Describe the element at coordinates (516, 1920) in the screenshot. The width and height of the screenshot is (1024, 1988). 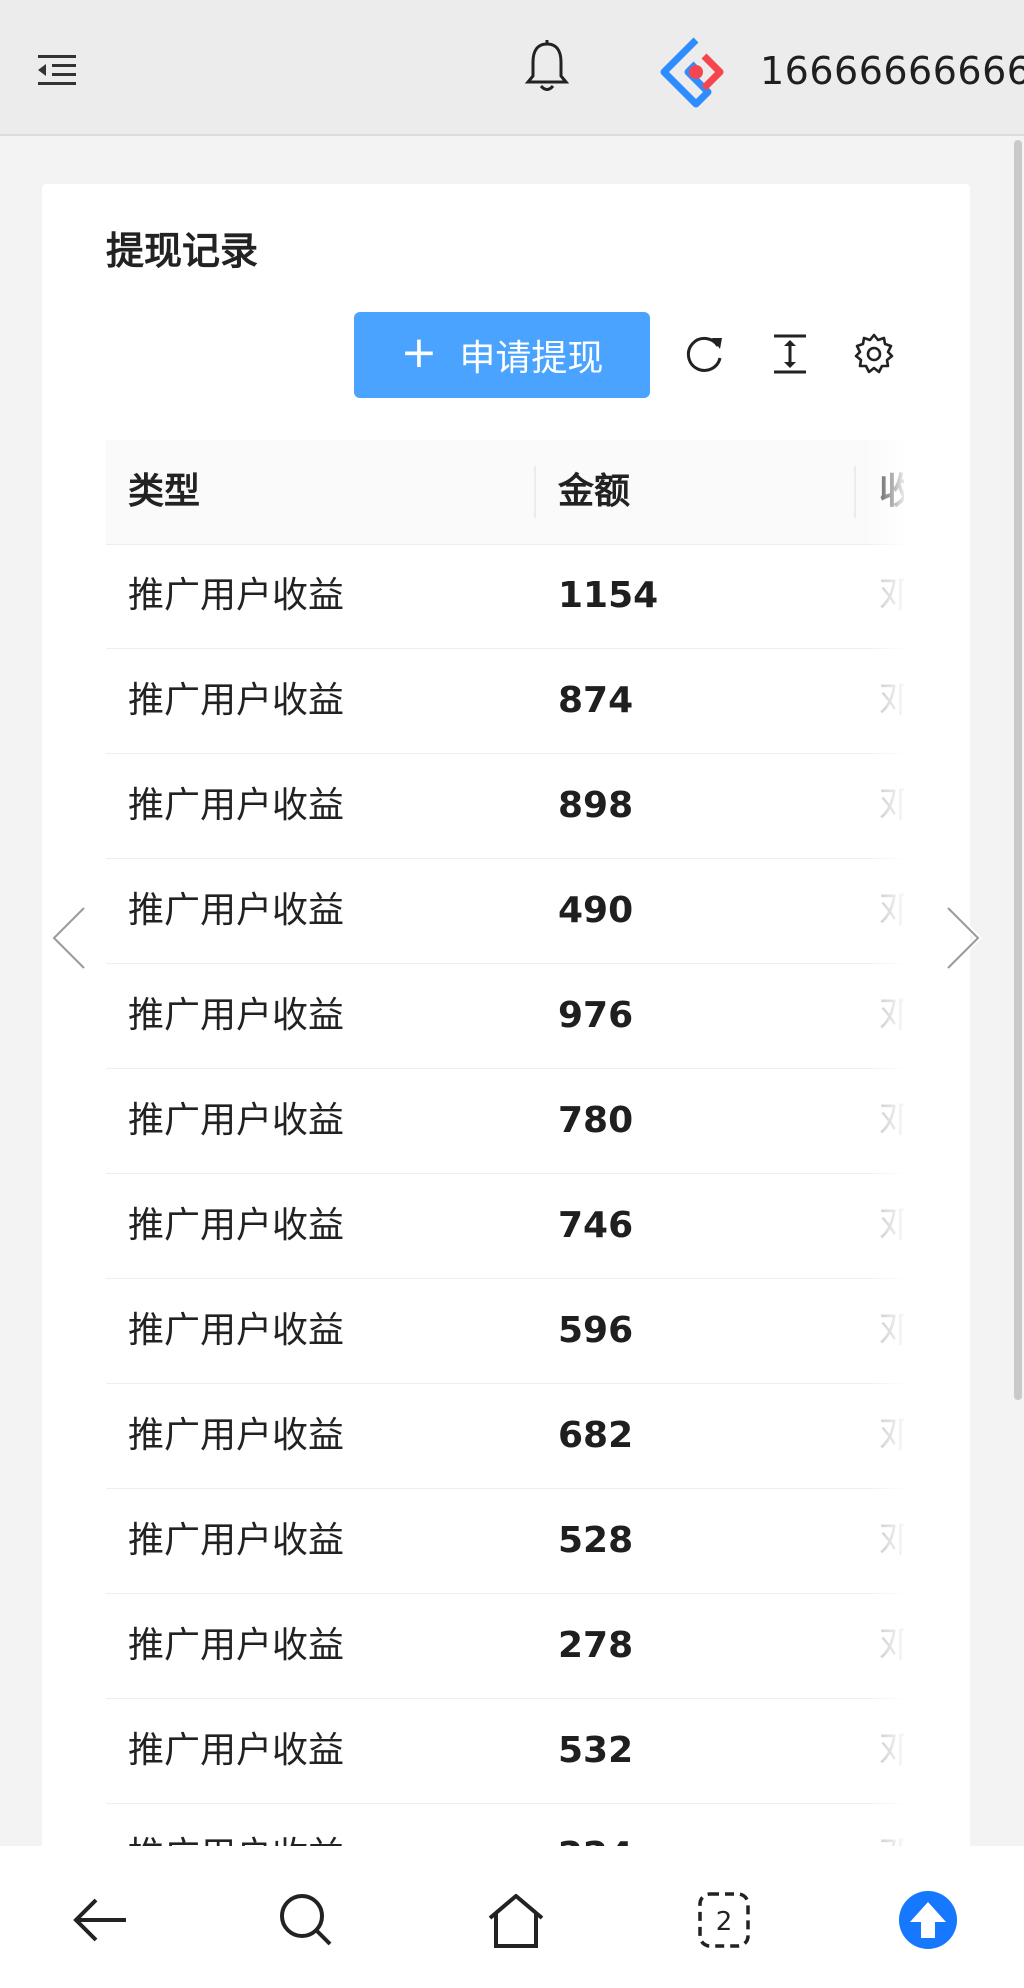
I see `home-icon` at that location.